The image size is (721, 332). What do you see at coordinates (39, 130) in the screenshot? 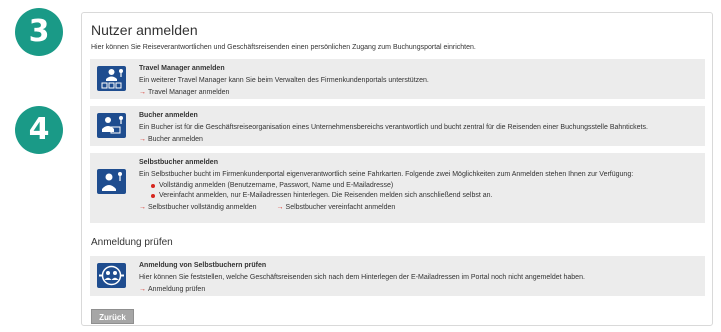
I see `step-4-badge: 4` at bounding box center [39, 130].